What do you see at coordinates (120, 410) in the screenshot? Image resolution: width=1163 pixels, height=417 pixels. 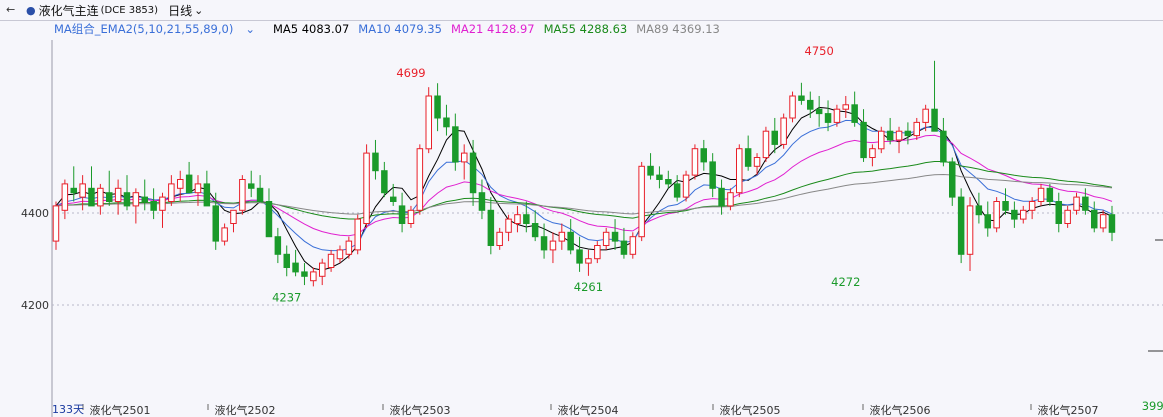 I see `x-axis-label: 液化气2501` at bounding box center [120, 410].